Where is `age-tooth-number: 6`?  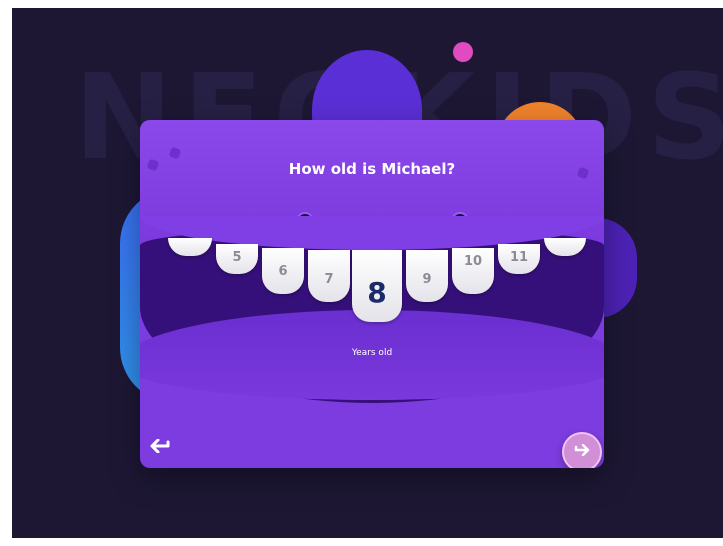 age-tooth-number: 6 is located at coordinates (283, 271).